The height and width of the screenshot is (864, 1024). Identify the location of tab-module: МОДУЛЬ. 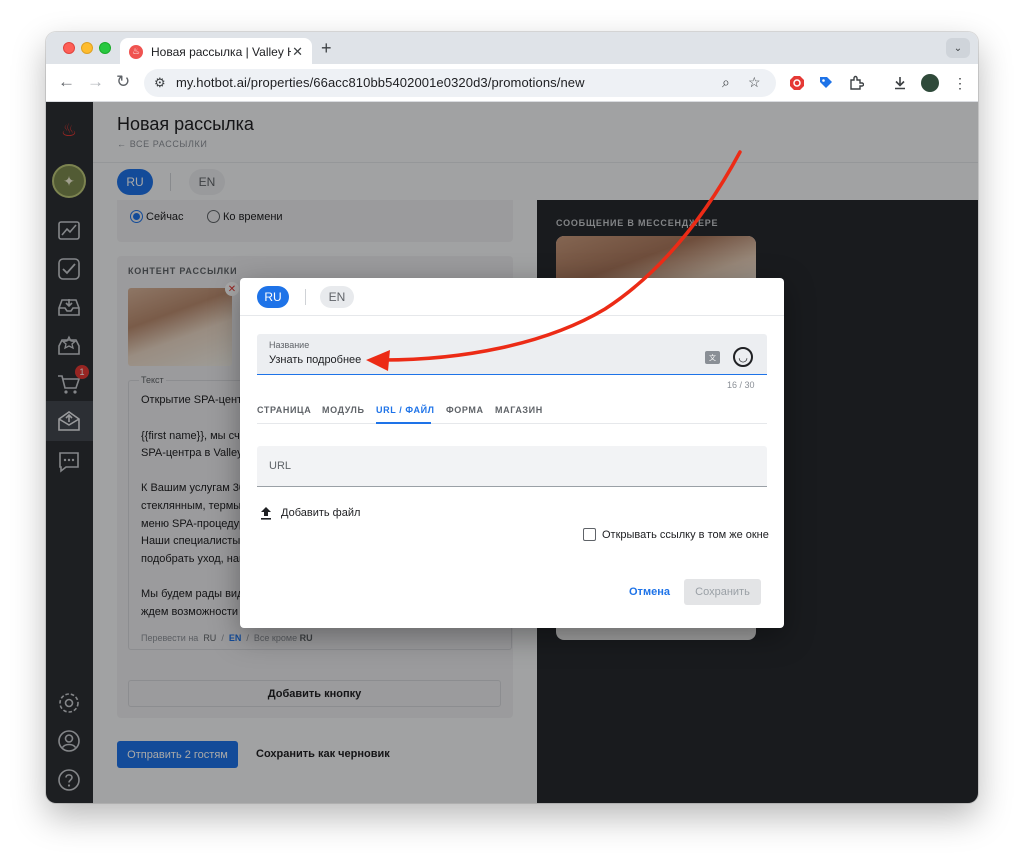
(343, 410).